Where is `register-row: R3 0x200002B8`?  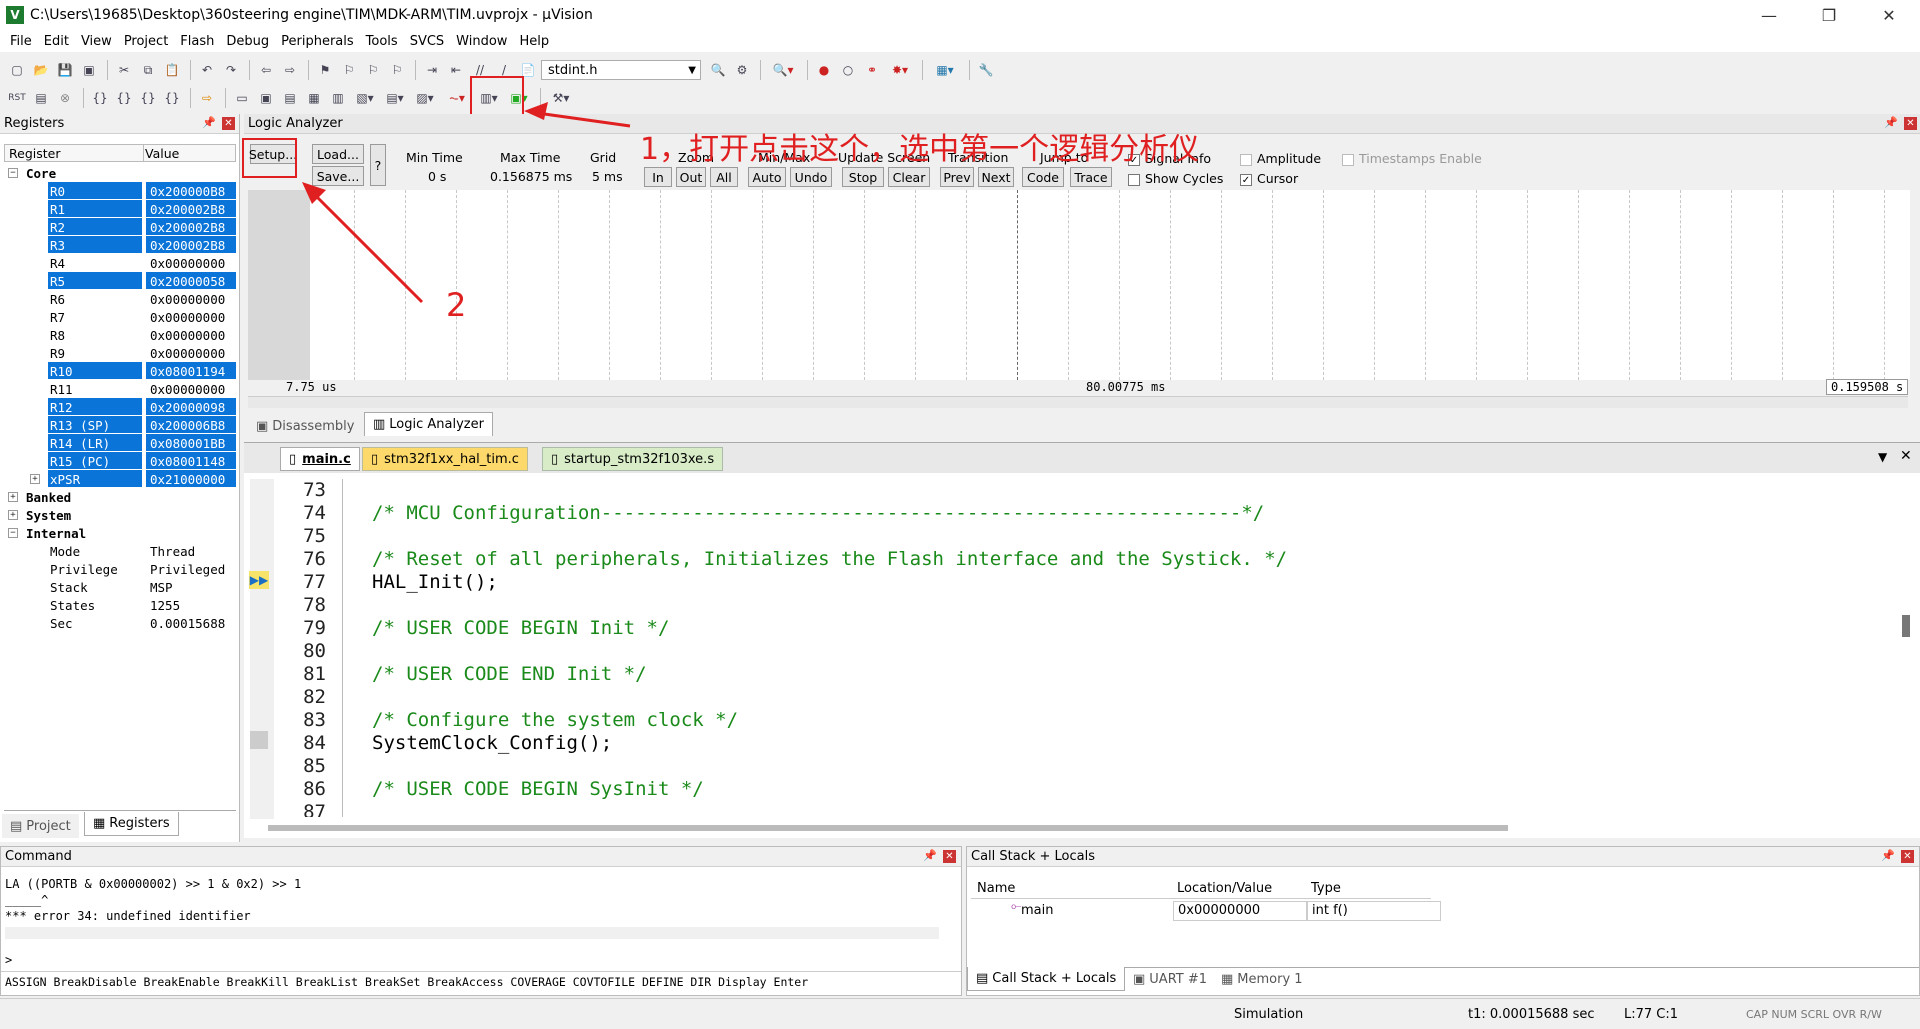 register-row: R3 0x200002B8 is located at coordinates (120, 245).